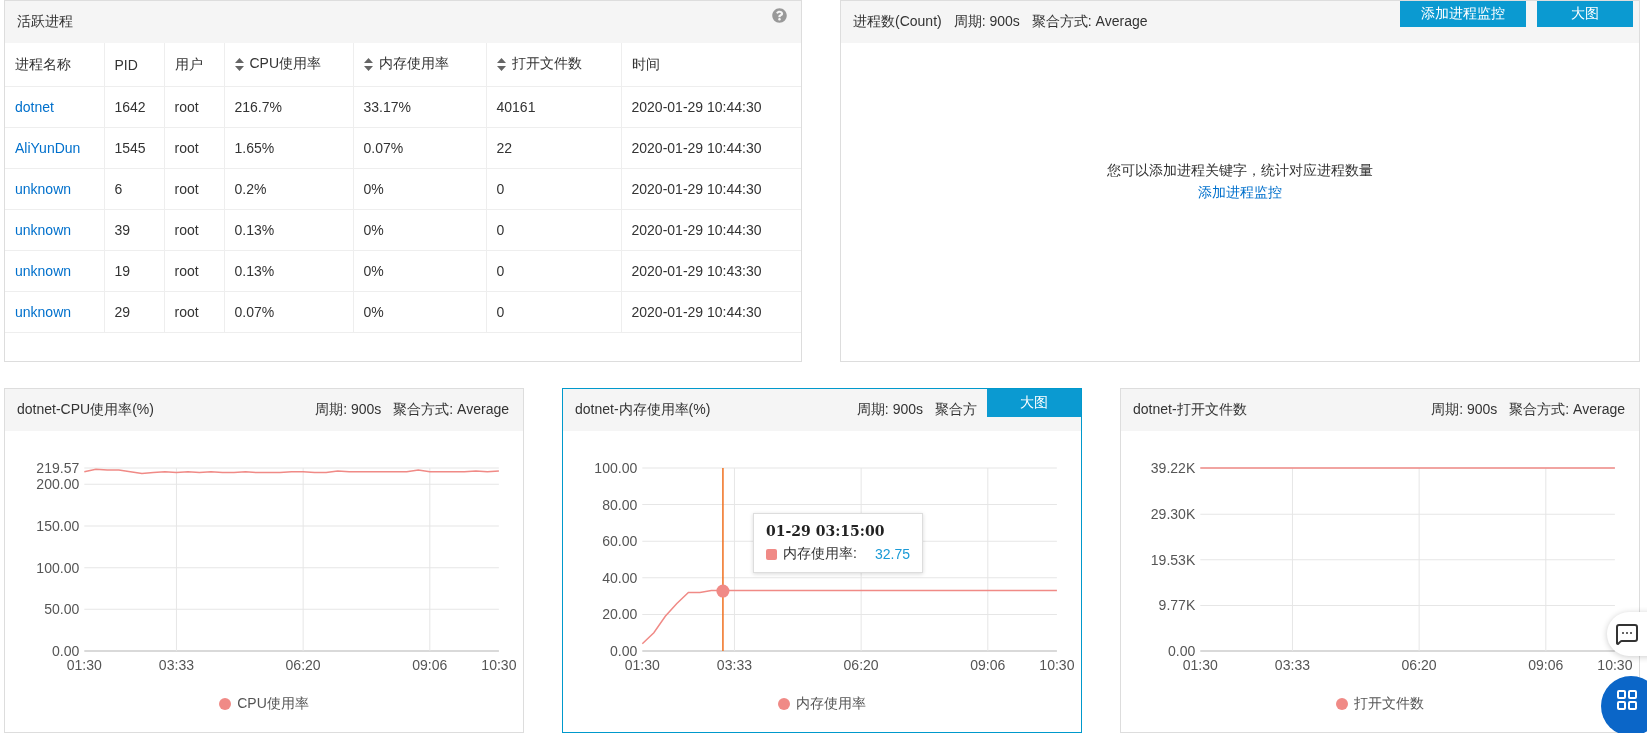  I want to click on table-cell: 39, so click(122, 230).